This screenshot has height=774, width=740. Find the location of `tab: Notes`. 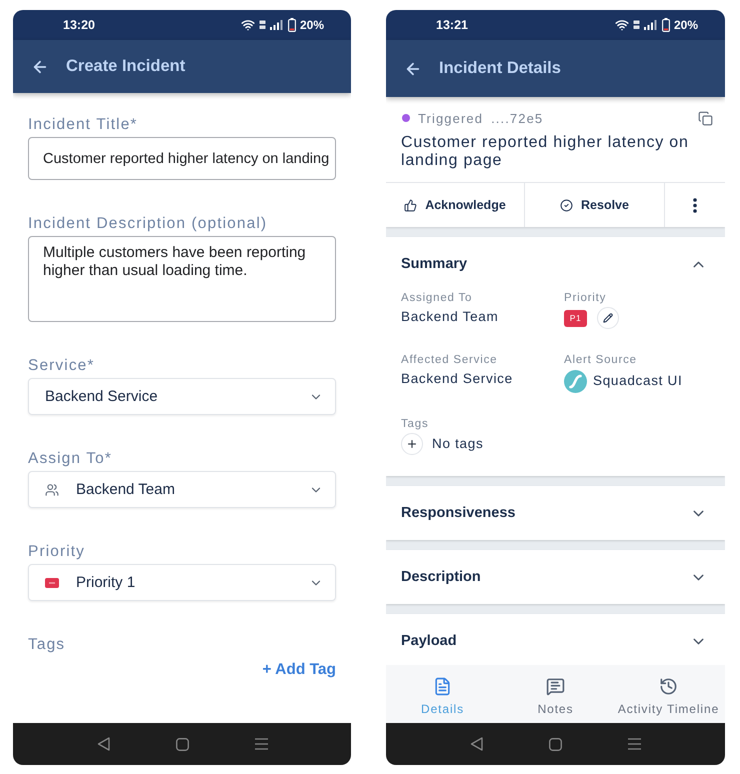

tab: Notes is located at coordinates (555, 694).